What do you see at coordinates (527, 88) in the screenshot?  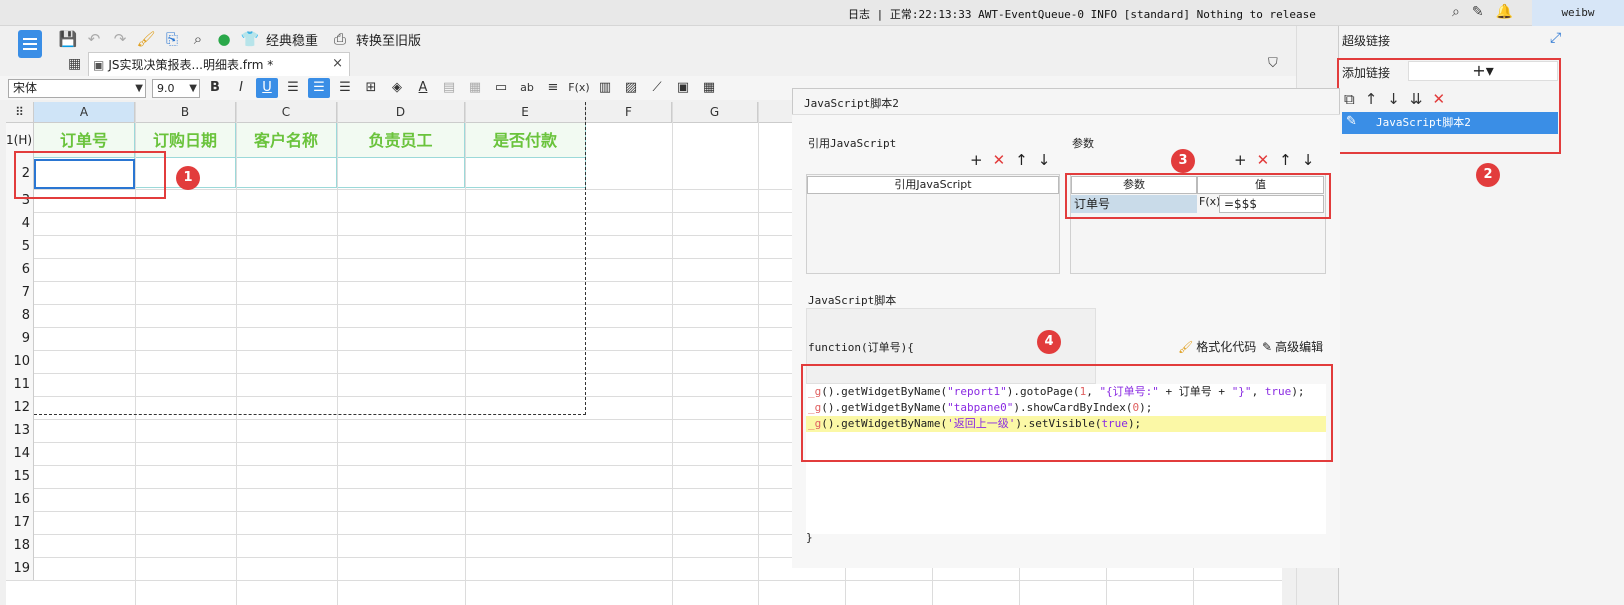 I see `text-icon: ab` at bounding box center [527, 88].